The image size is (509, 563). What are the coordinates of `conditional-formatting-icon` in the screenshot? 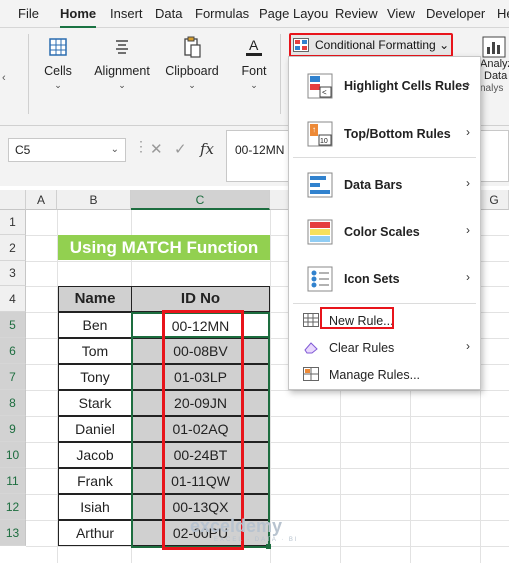 It's located at (301, 45).